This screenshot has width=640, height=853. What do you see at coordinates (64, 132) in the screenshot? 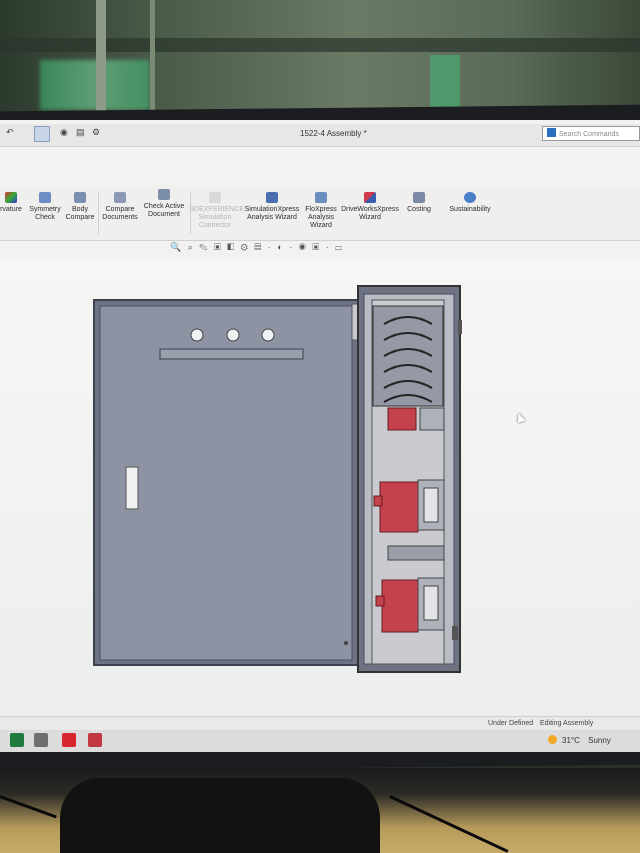
I see `rebuild-icon: ◉` at bounding box center [64, 132].